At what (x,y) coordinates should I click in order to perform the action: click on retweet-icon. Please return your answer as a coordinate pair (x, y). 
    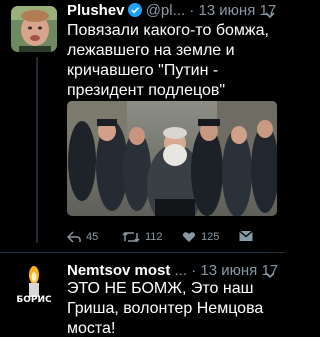
    Looking at the image, I should click on (131, 237).